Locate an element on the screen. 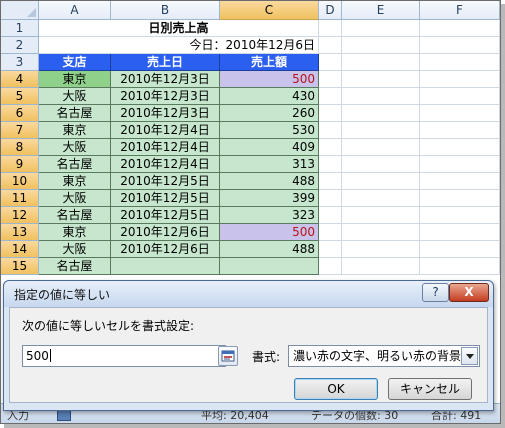  column-header-b: B is located at coordinates (165, 10).